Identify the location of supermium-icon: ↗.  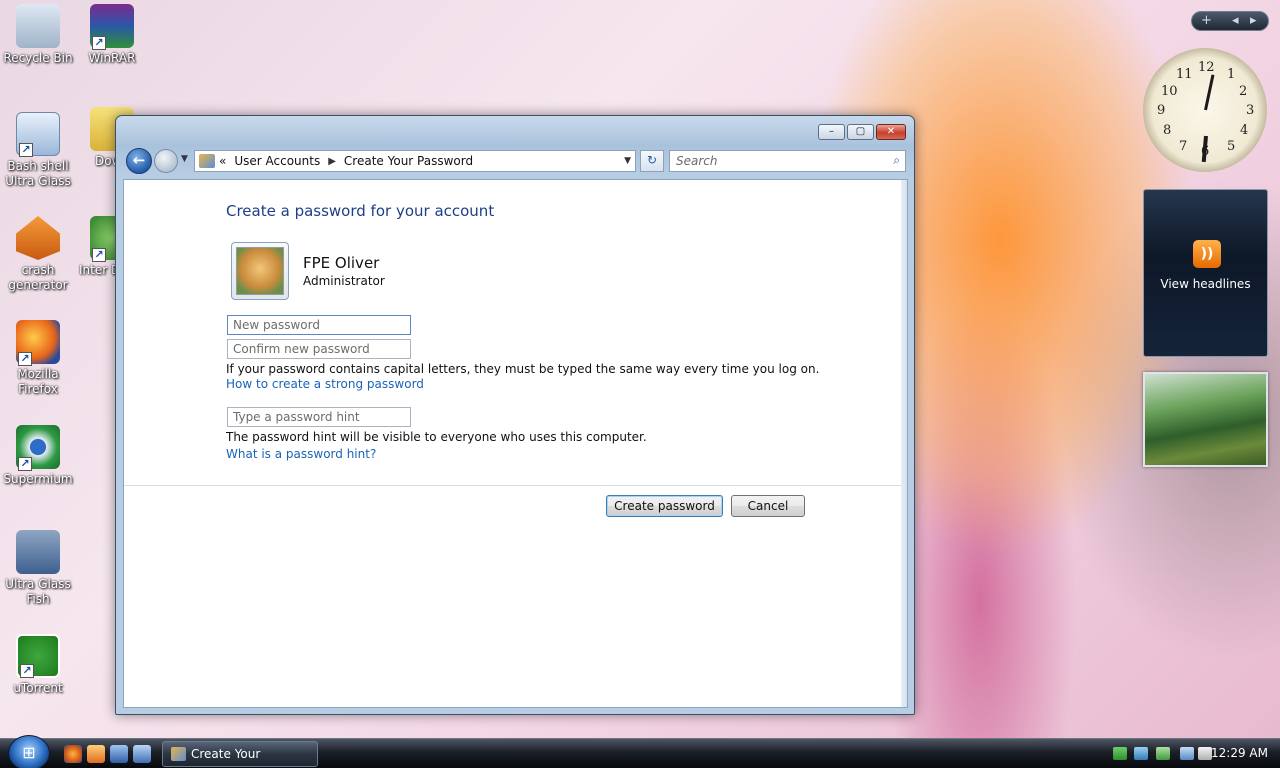
(38, 448).